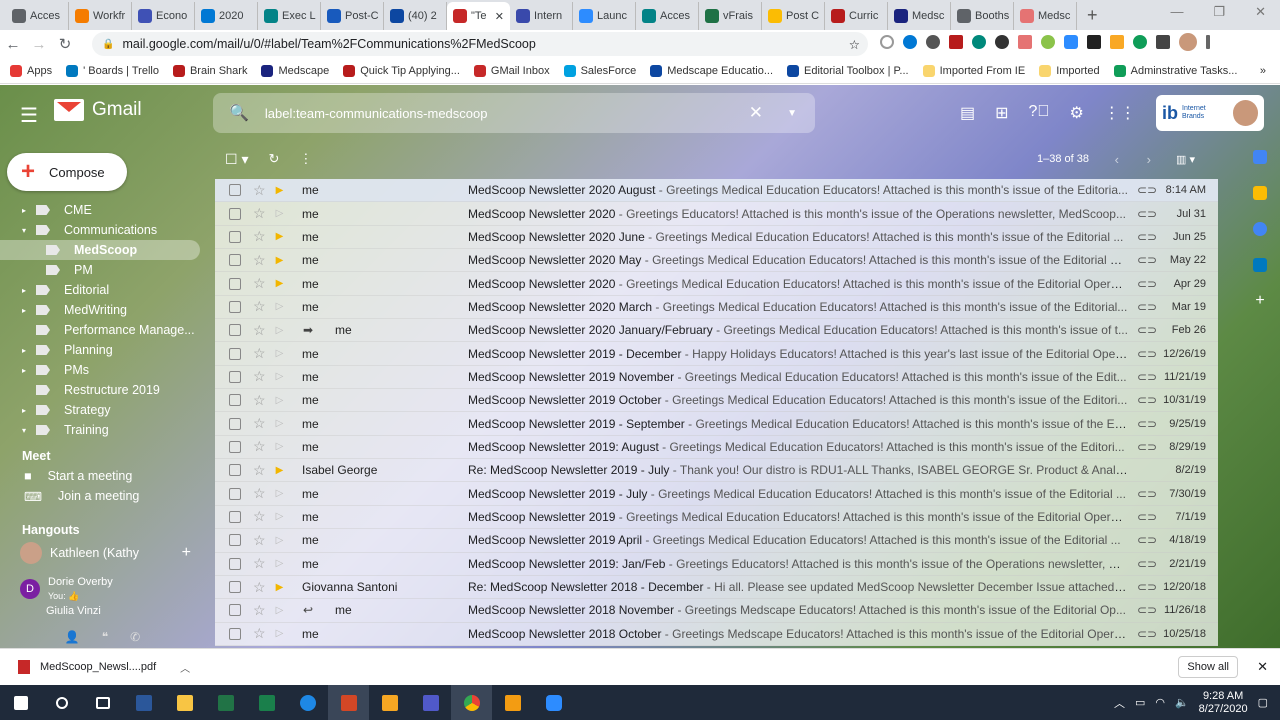  I want to click on bookmark: ' Boards | Trello, so click(112, 70).